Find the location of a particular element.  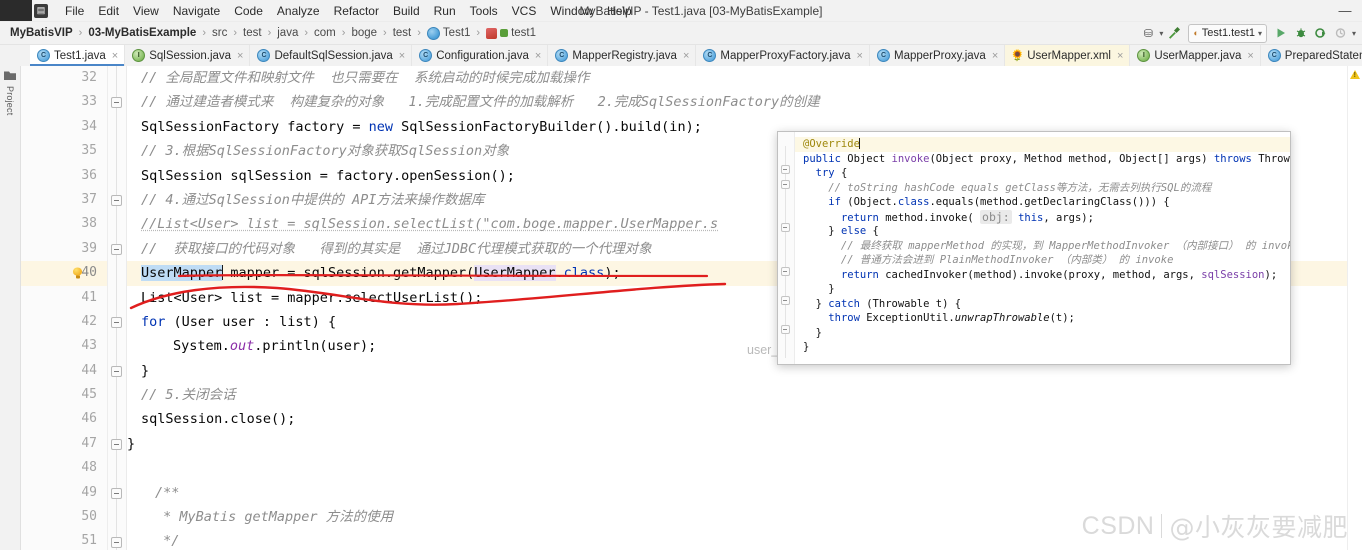

code-text: SqlSessionFactory factory = is located at coordinates (255, 126).